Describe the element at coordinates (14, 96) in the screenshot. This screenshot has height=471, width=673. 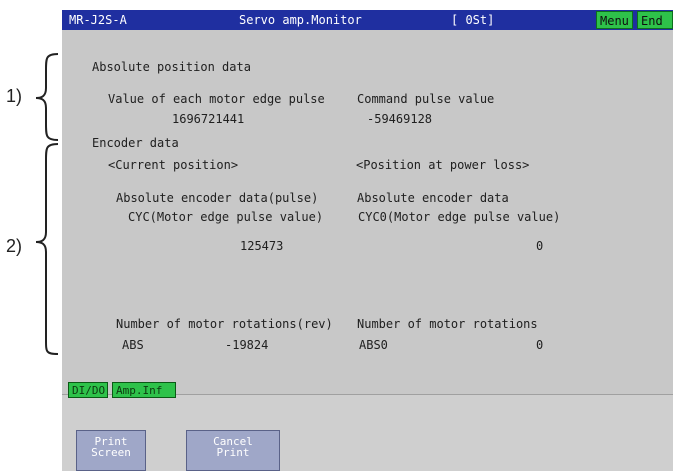
I see `annotation-label-1: 1)` at that location.